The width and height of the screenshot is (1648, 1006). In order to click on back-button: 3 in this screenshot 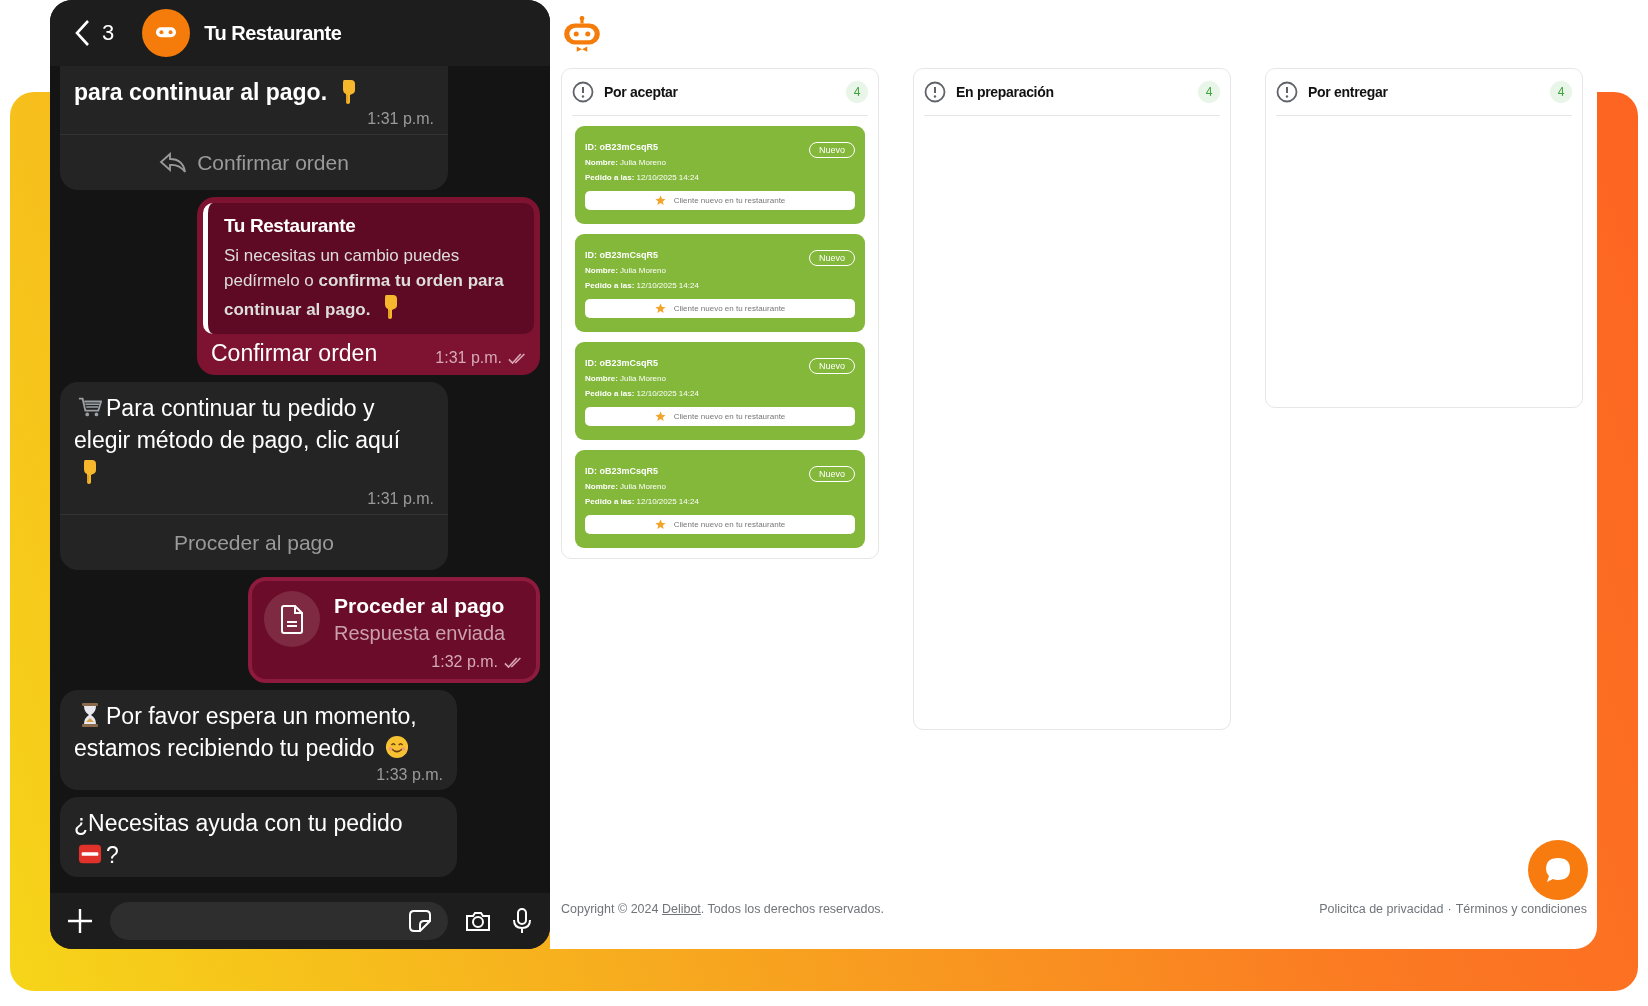, I will do `click(94, 33)`.